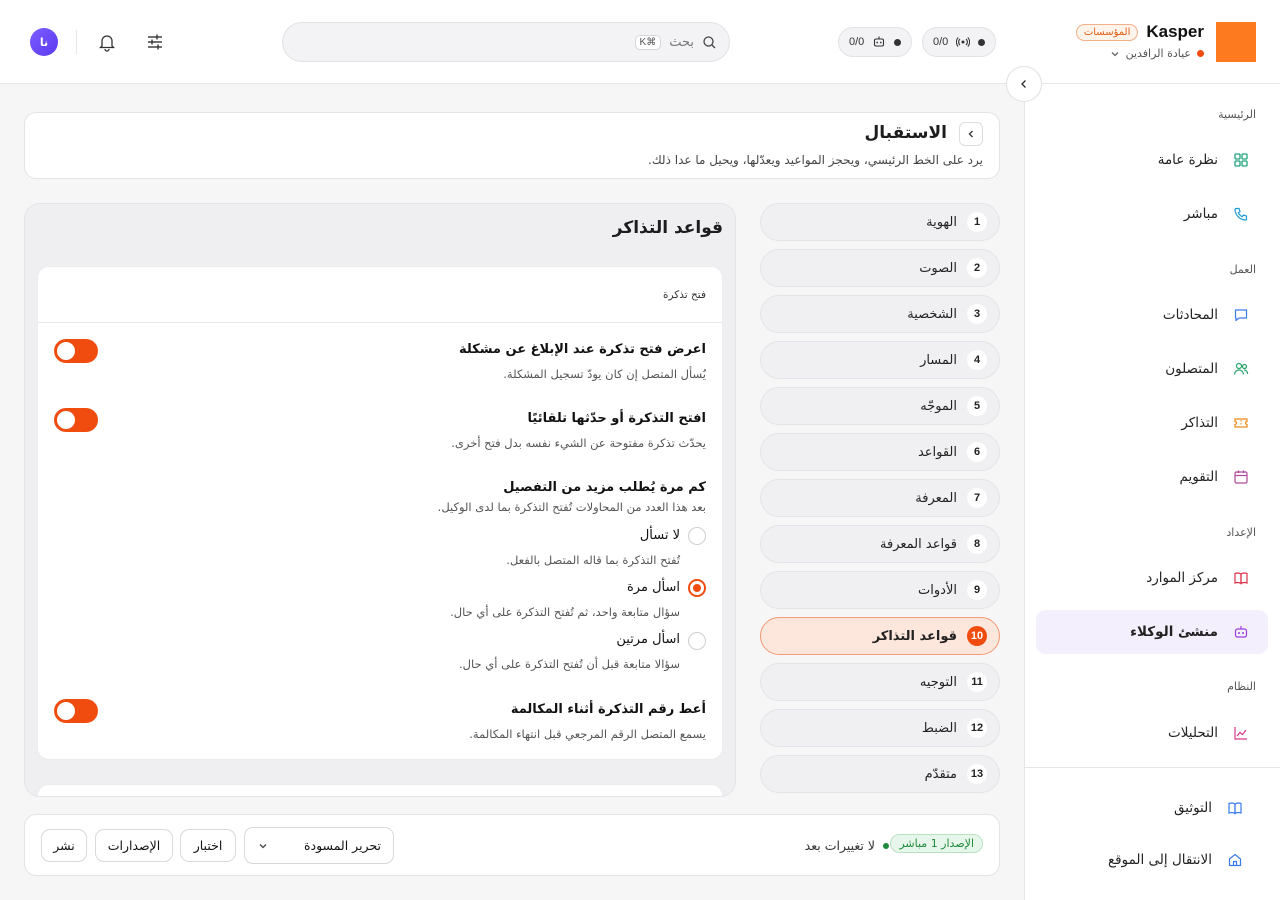  Describe the element at coordinates (653, 587) in the screenshot. I see `option-label: اسأل مرة` at that location.